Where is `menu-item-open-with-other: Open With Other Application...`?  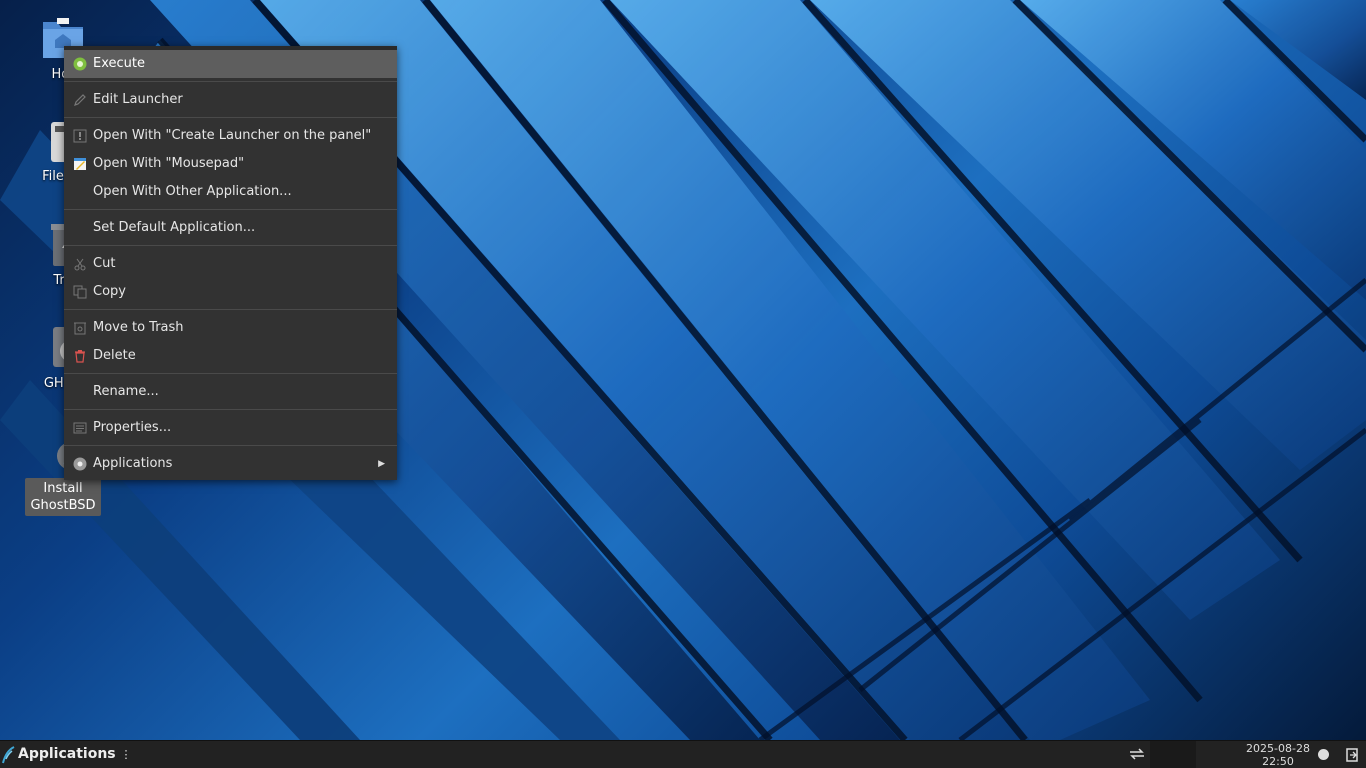 menu-item-open-with-other: Open With Other Application... is located at coordinates (230, 192).